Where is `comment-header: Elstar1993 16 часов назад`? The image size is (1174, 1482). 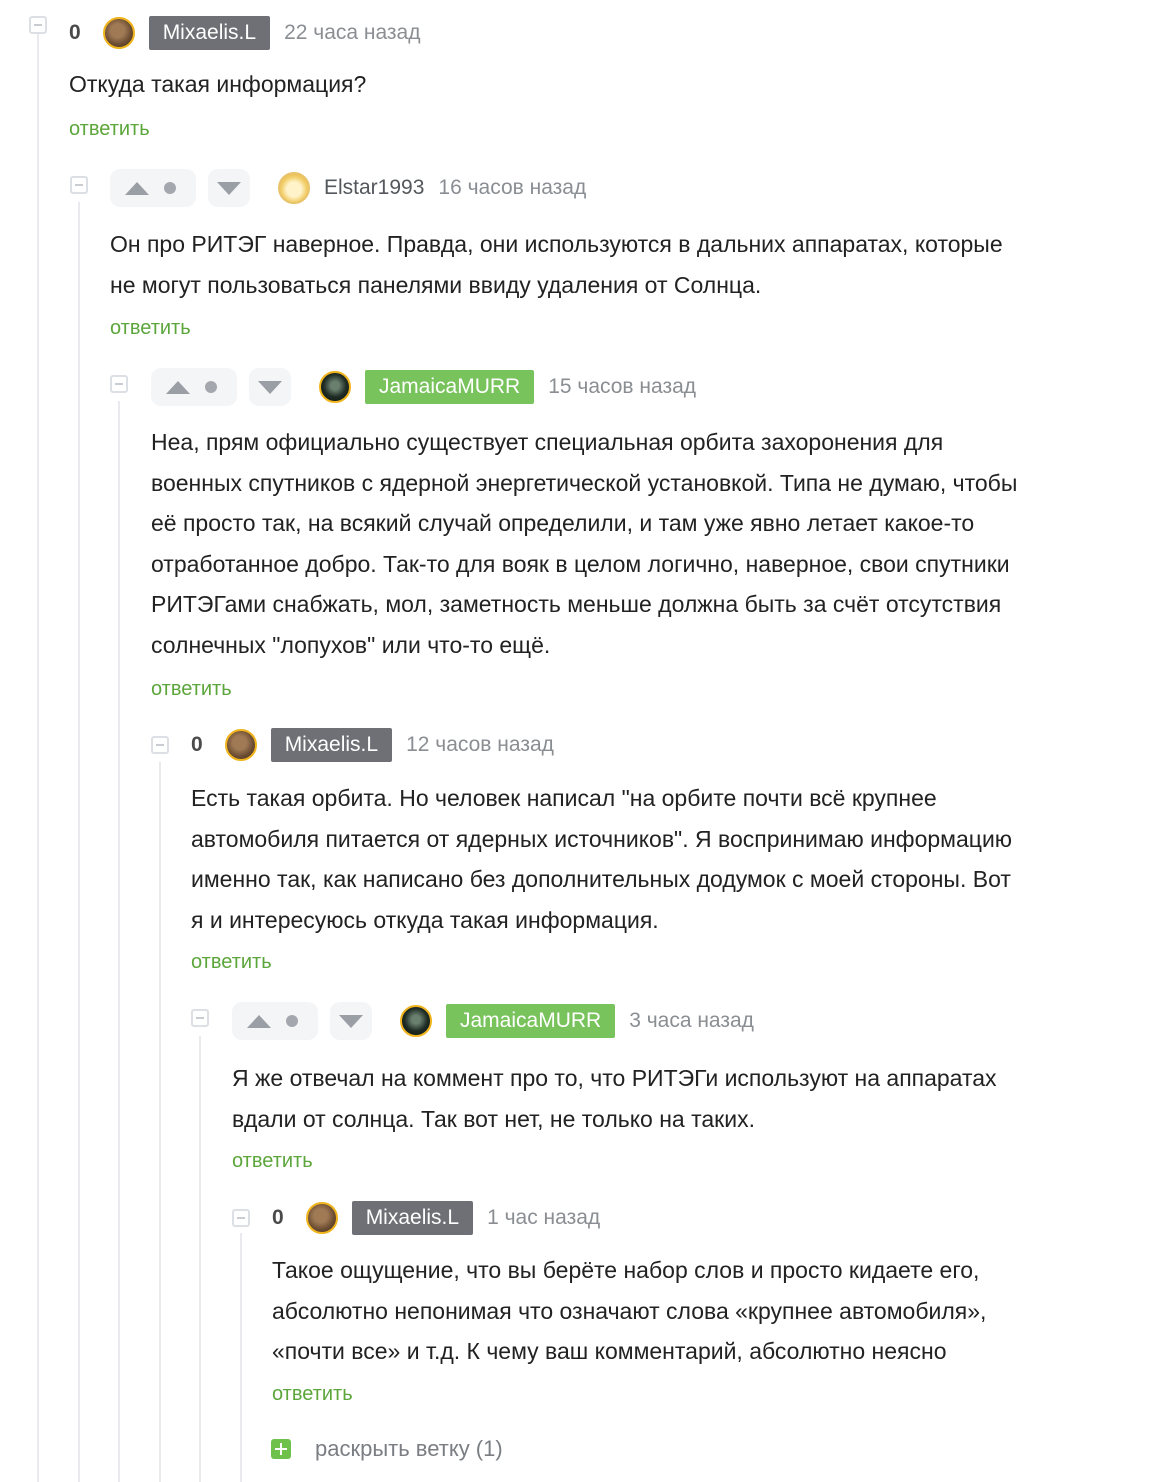
comment-header: Elstar1993 16 часов назад is located at coordinates (348, 188).